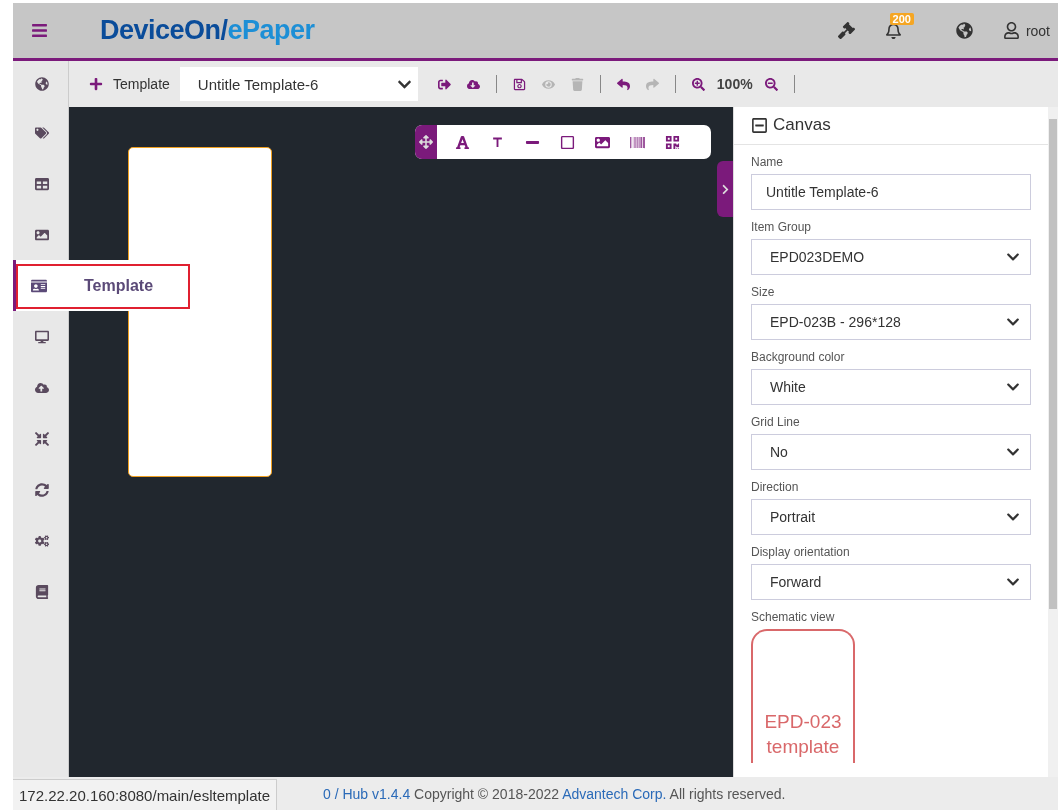 The image size is (1058, 810). What do you see at coordinates (891, 257) in the screenshot?
I see `select-field: EPD023DEMO` at bounding box center [891, 257].